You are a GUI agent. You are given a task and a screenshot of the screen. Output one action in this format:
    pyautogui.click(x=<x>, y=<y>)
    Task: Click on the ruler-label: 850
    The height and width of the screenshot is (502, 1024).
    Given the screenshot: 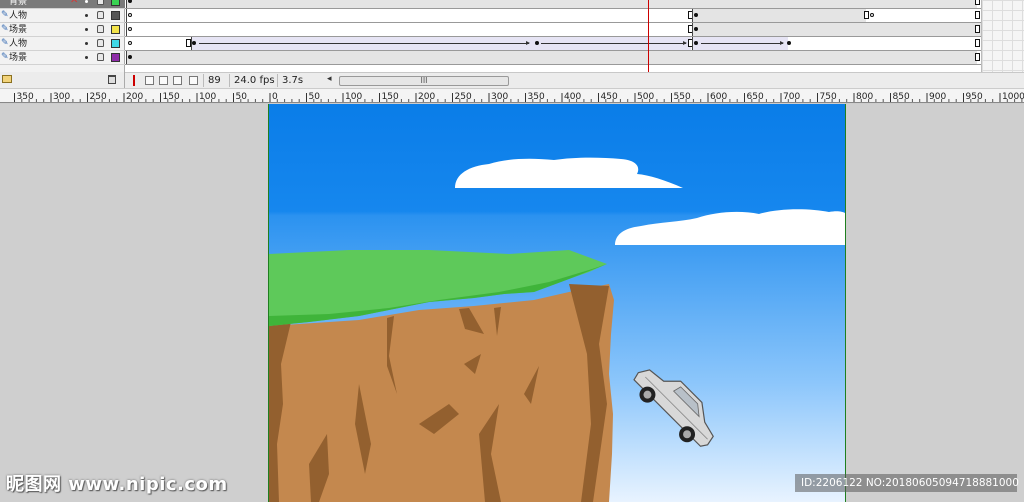 What is the action you would take?
    pyautogui.click(x=901, y=97)
    